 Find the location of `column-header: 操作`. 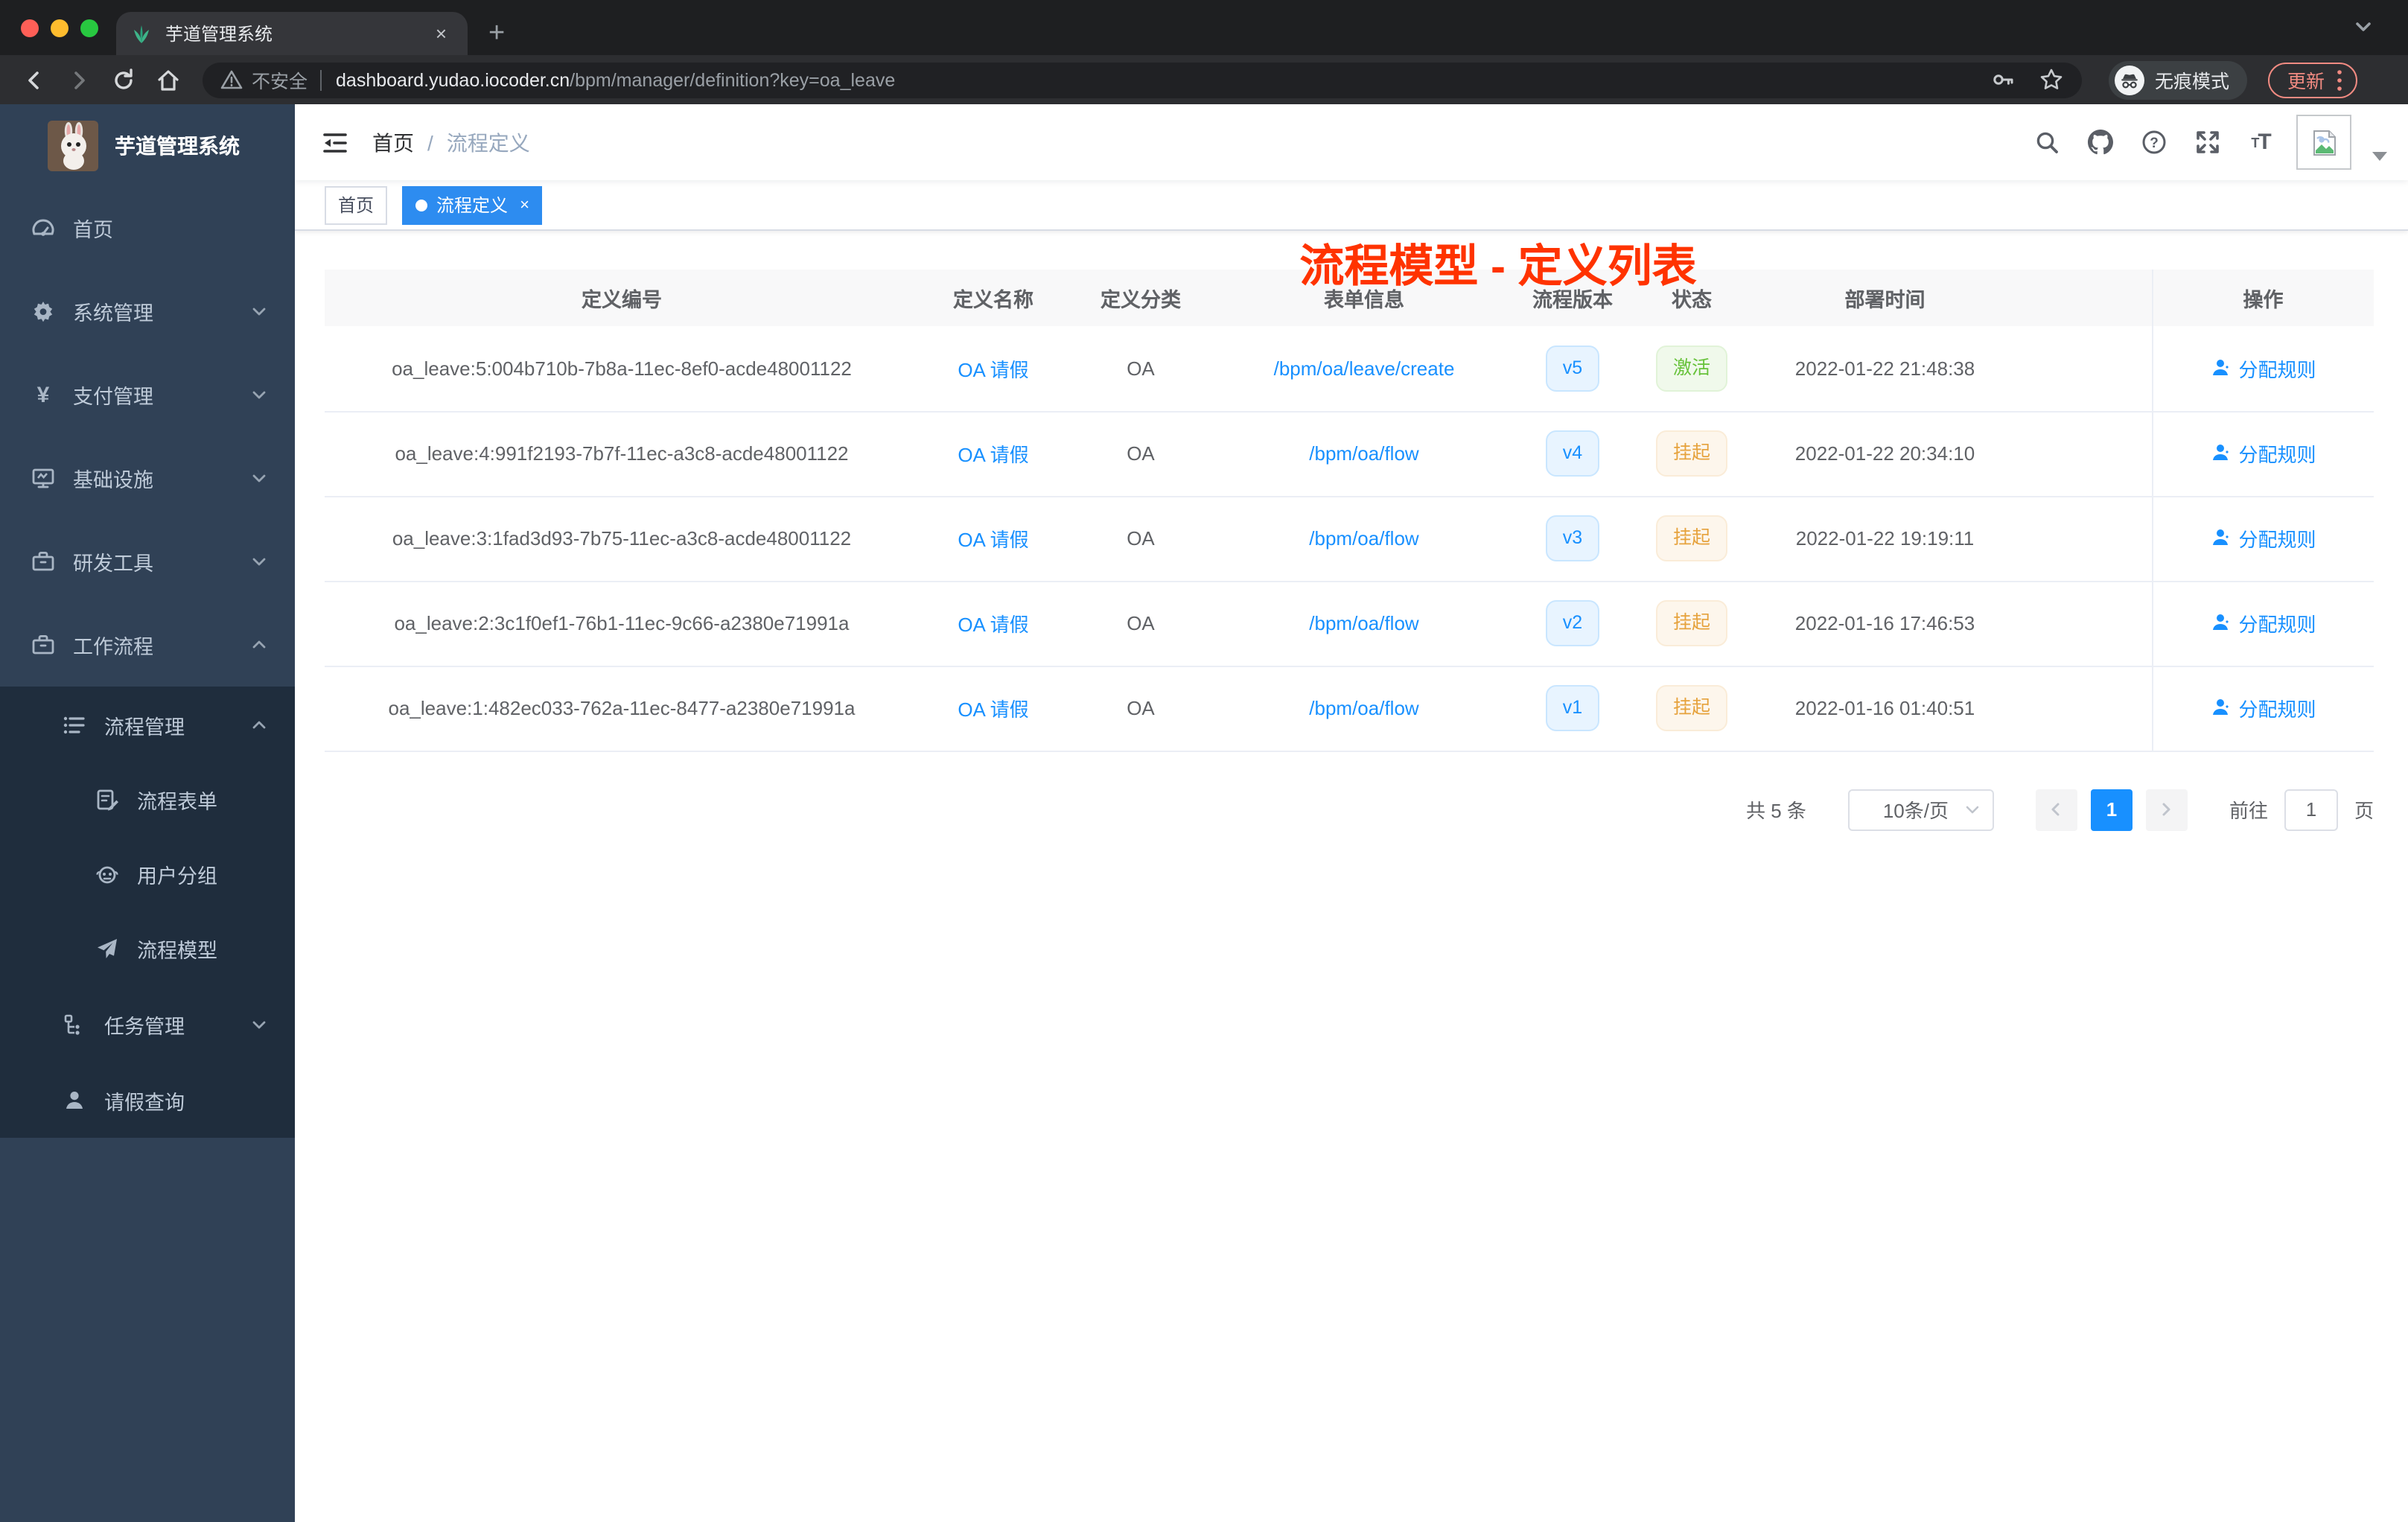

column-header: 操作 is located at coordinates (2262, 298).